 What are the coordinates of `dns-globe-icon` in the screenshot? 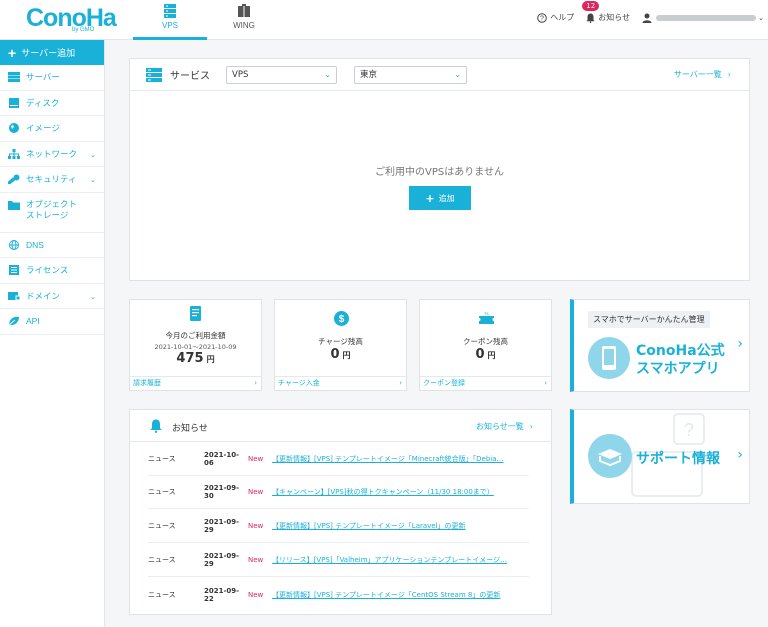 It's located at (14, 244).